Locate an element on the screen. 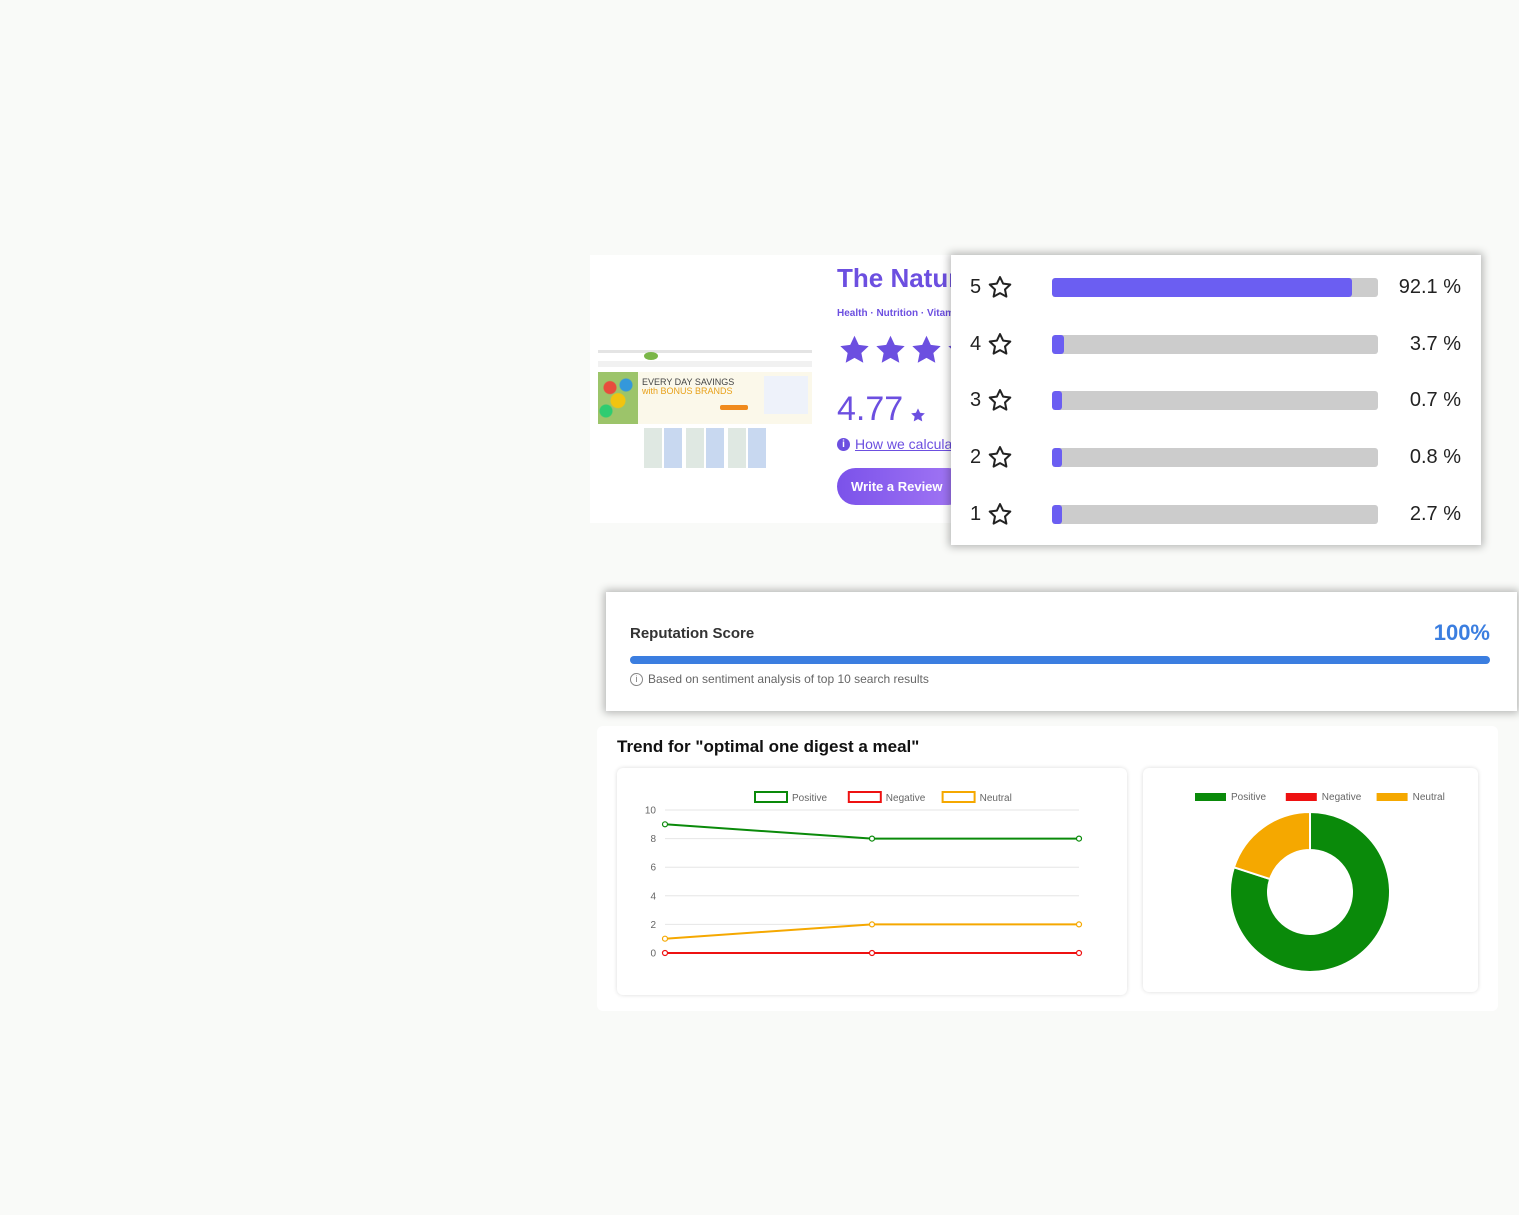 This screenshot has width=1519, height=1215. star-count-label: 4 is located at coordinates (976, 343).